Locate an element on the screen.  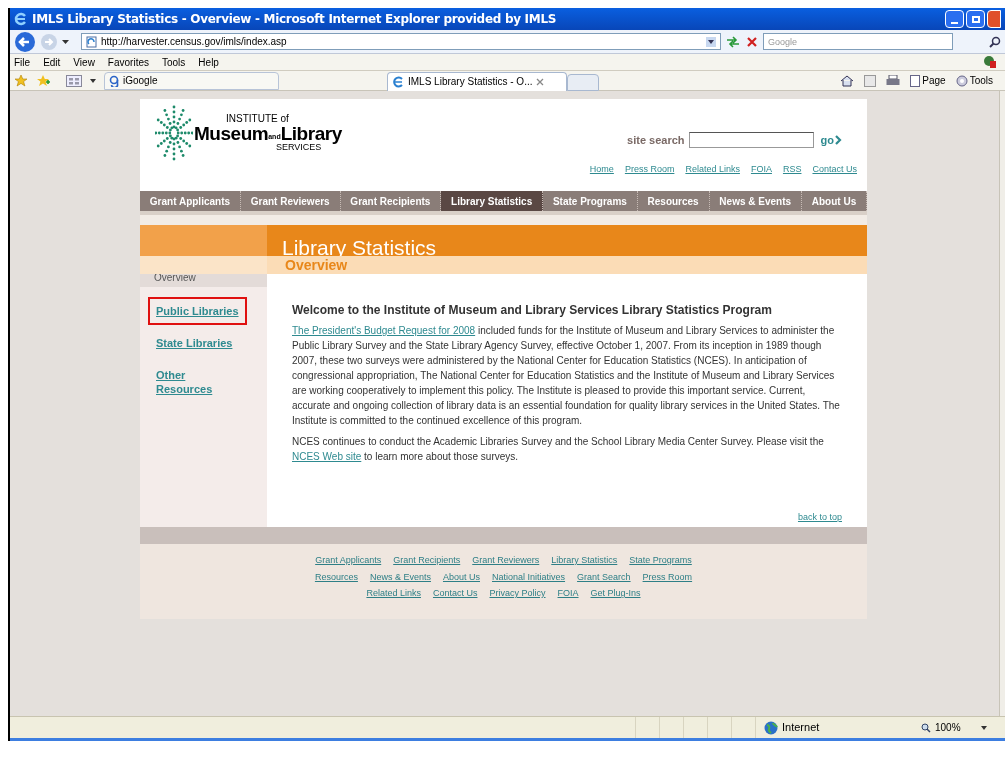
menu-item: File is located at coordinates (22, 62).